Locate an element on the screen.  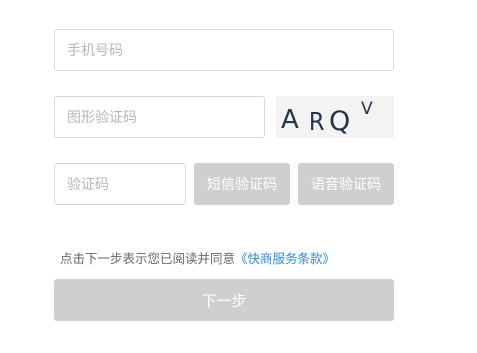
captcha-char: A is located at coordinates (290, 120).